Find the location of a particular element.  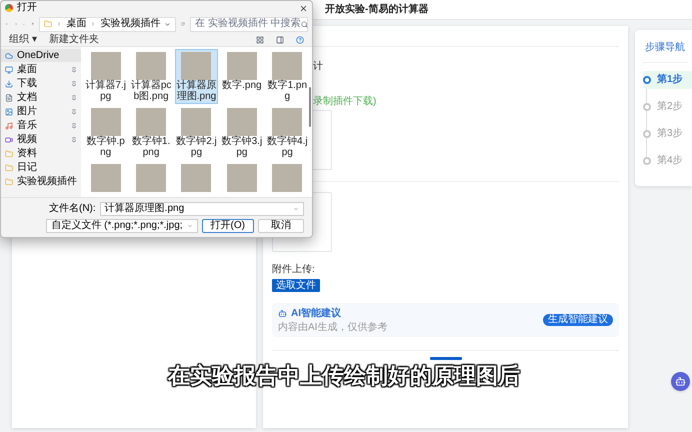

dialog-title: 打开 is located at coordinates (27, 8).